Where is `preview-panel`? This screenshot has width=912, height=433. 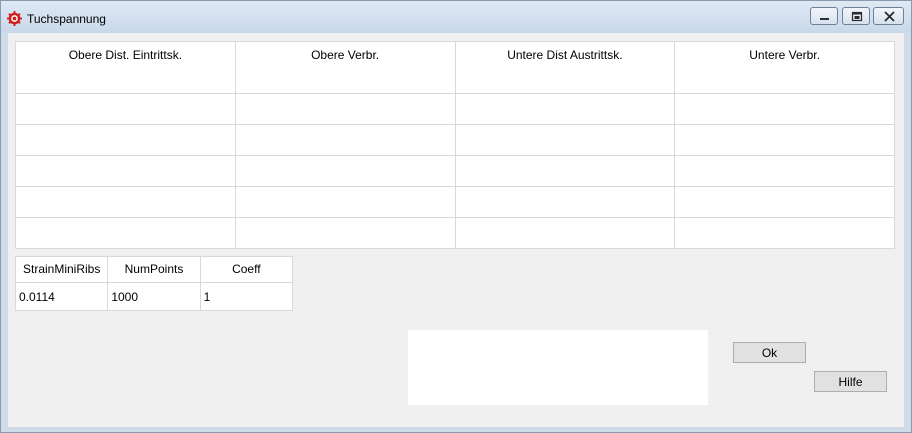 preview-panel is located at coordinates (558, 367).